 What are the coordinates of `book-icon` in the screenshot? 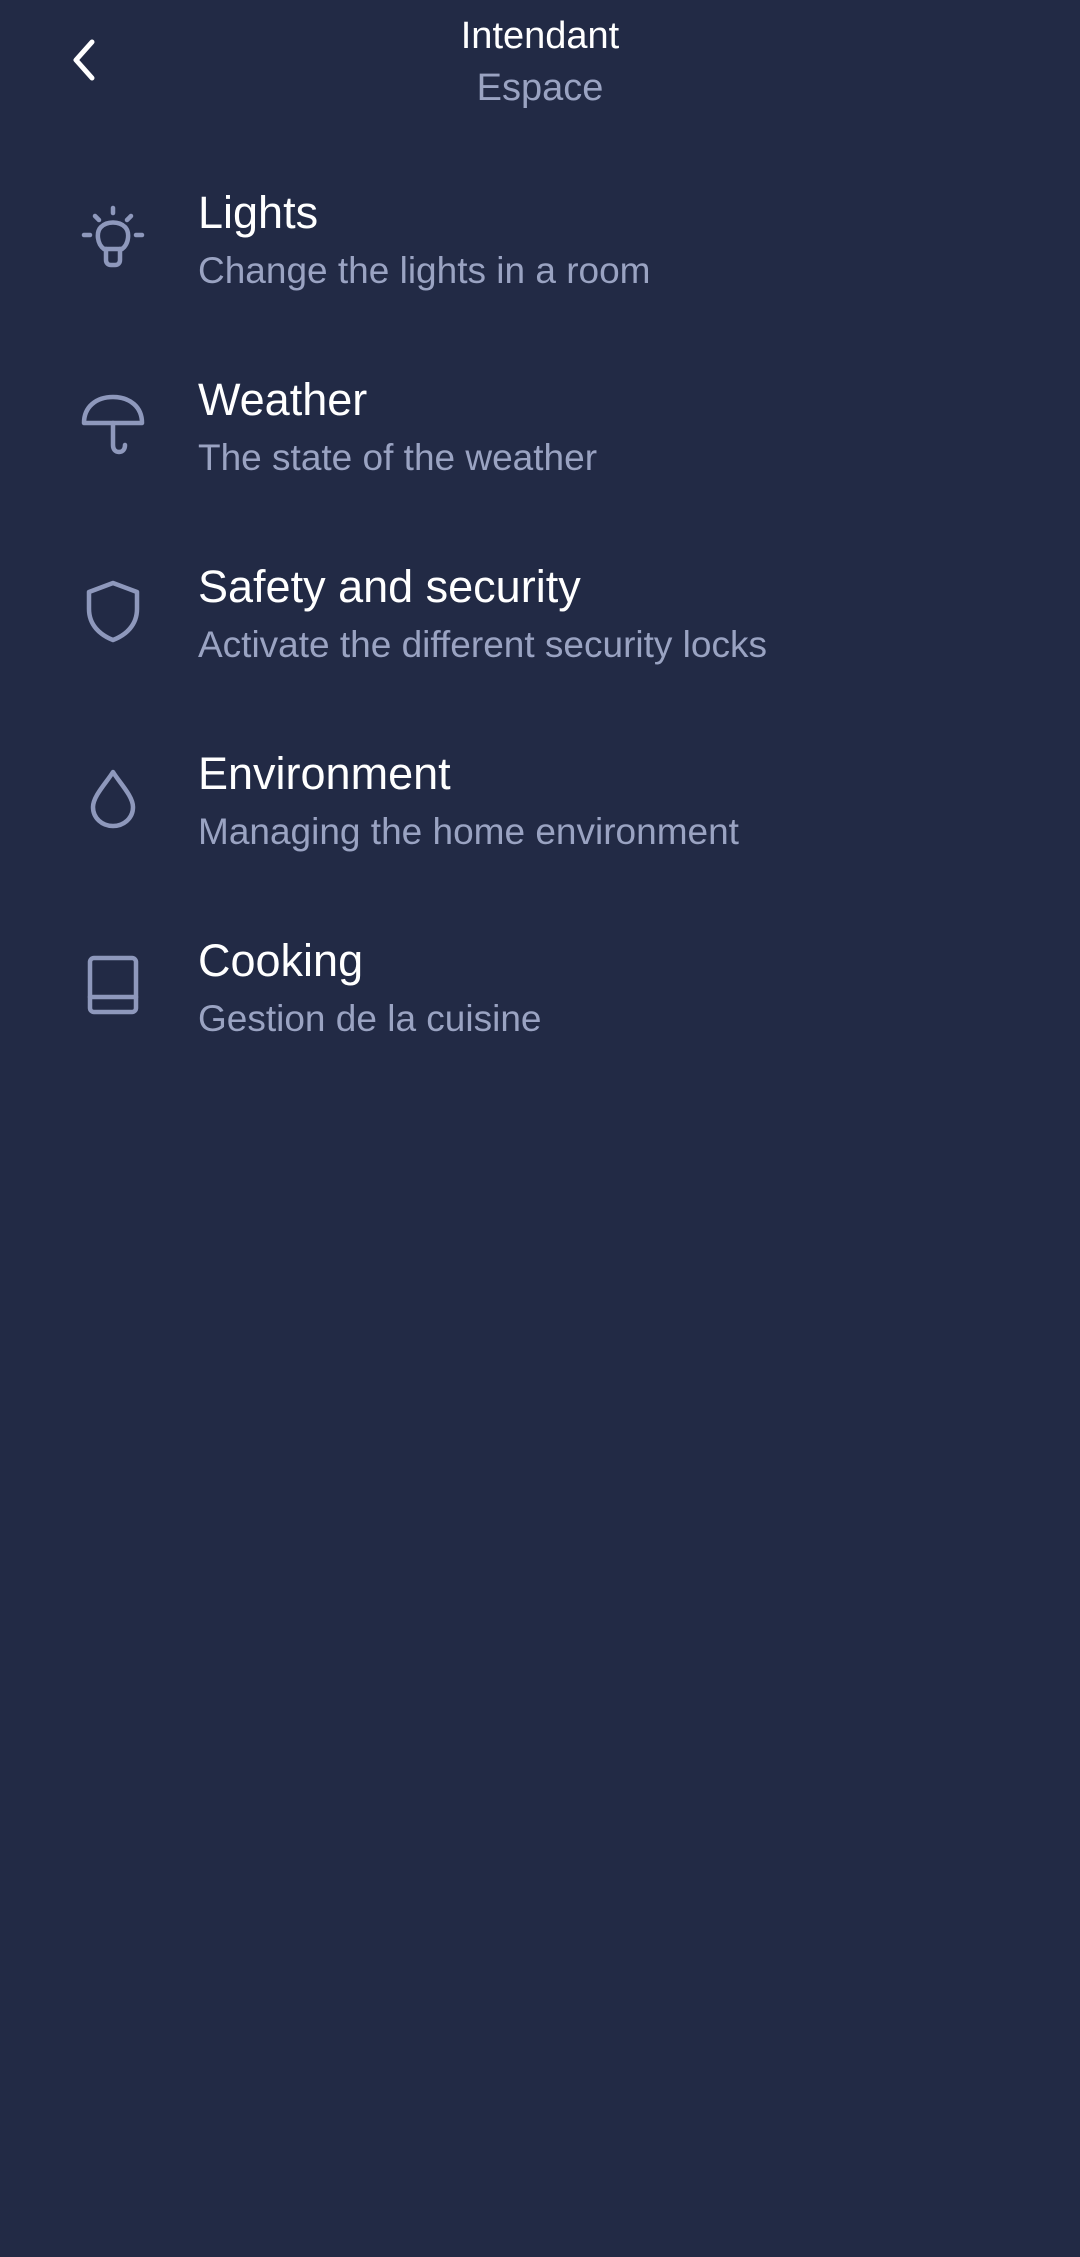 It's located at (113, 985).